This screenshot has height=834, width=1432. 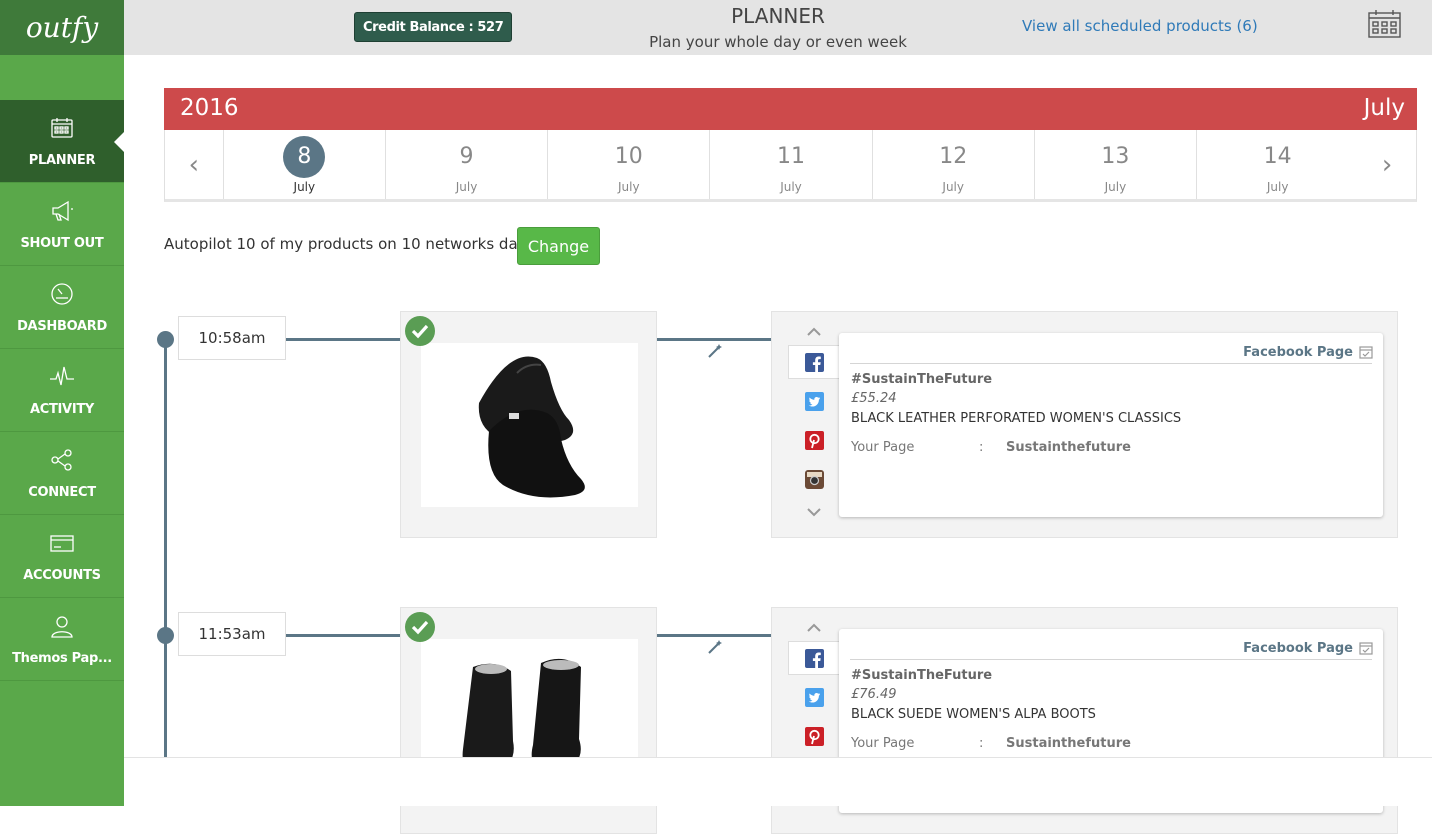 What do you see at coordinates (62, 307) in the screenshot?
I see `sidebar-item-dashboard: DASHBOARD` at bounding box center [62, 307].